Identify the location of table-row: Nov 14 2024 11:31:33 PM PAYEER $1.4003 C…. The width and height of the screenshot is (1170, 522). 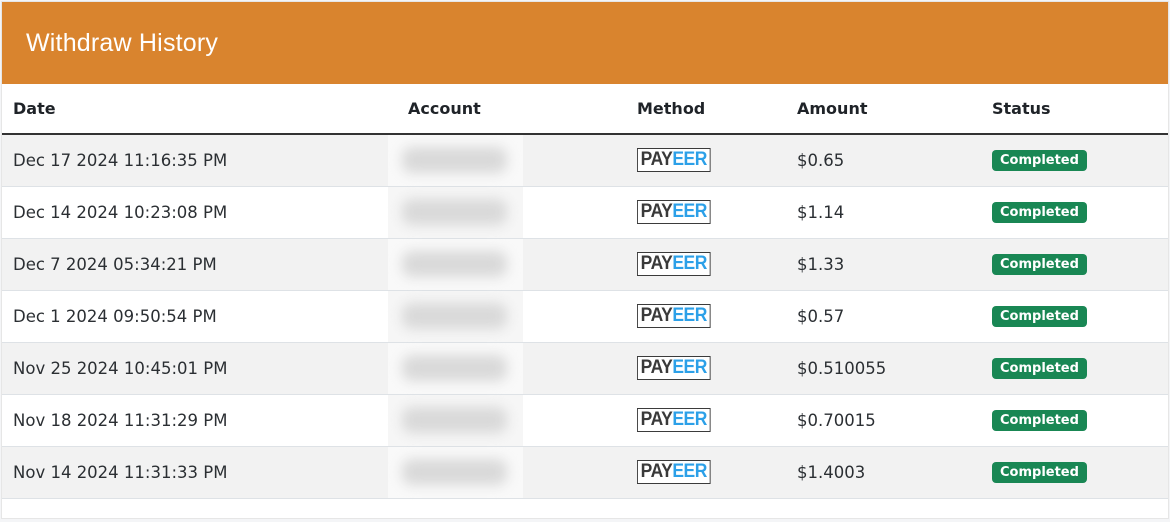
(585, 472).